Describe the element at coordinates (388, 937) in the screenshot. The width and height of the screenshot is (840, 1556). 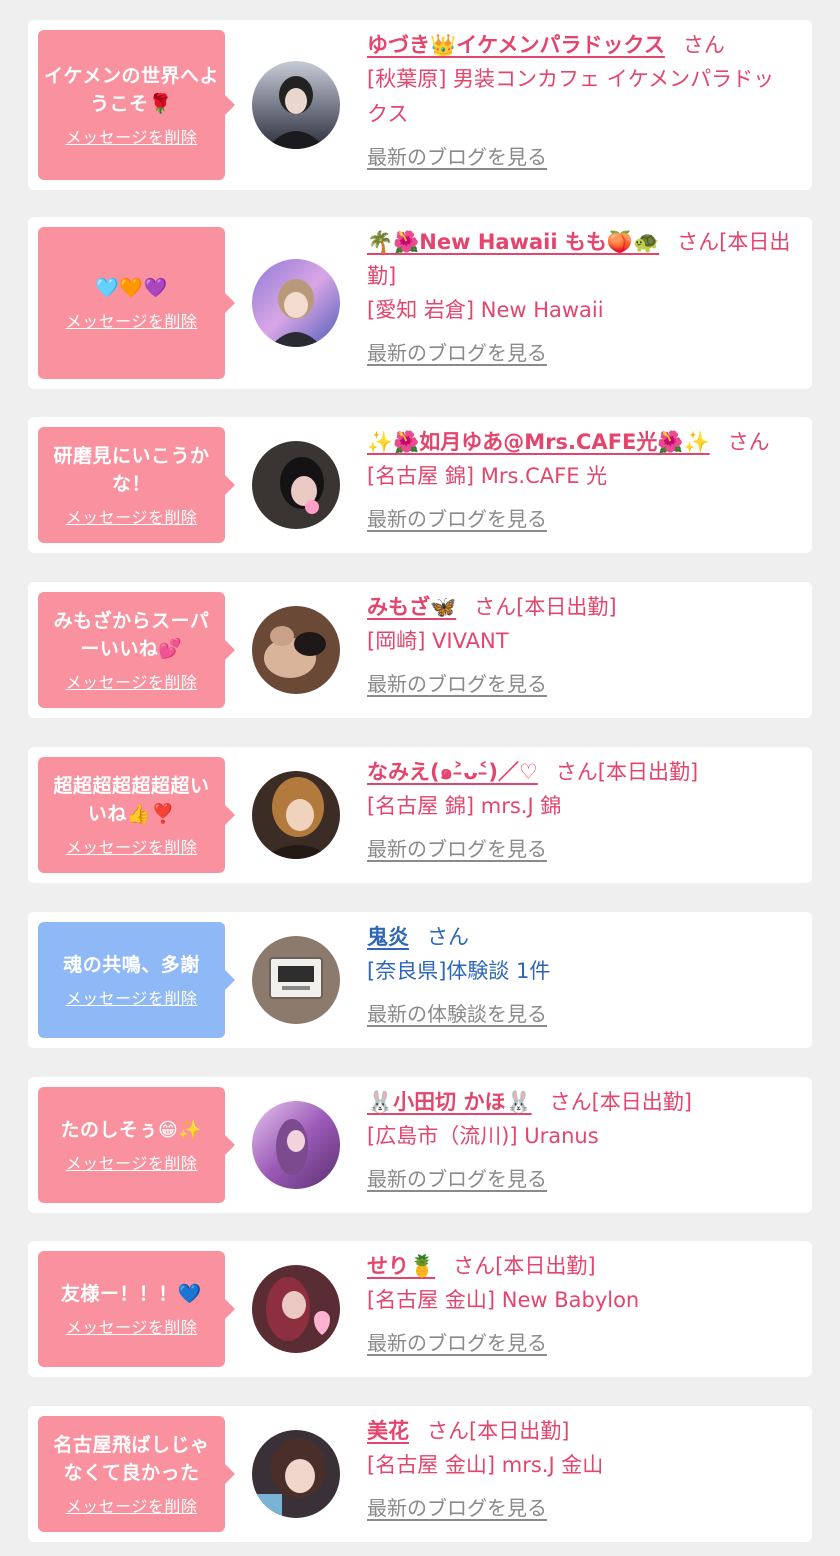
I see `profile-name-link: 鬼炎` at that location.